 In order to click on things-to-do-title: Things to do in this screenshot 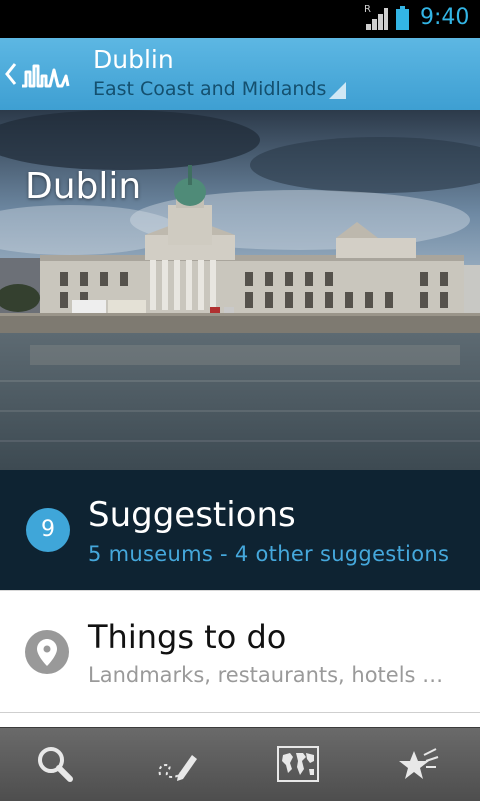, I will do `click(187, 637)`.